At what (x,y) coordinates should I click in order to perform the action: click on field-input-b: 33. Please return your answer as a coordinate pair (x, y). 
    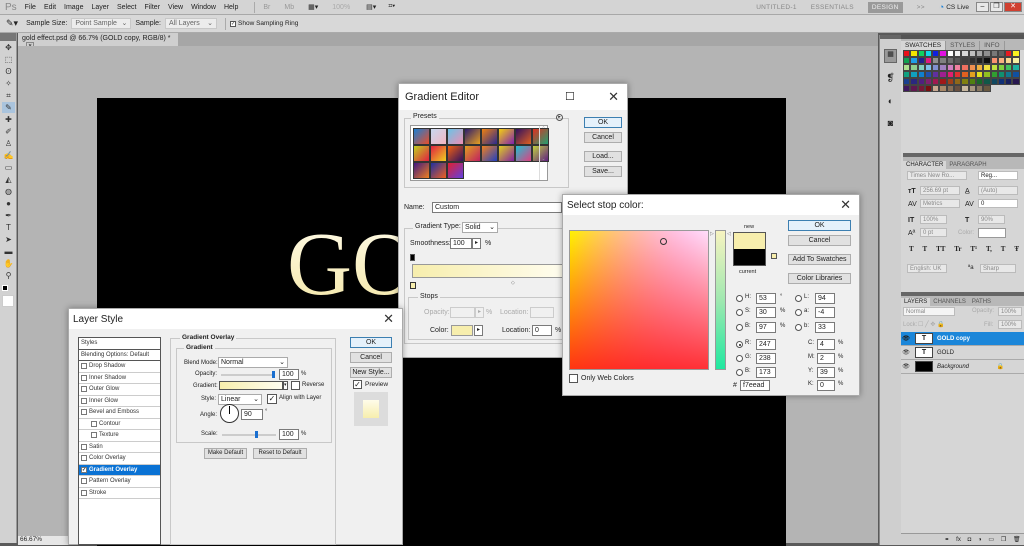
    Looking at the image, I should click on (825, 327).